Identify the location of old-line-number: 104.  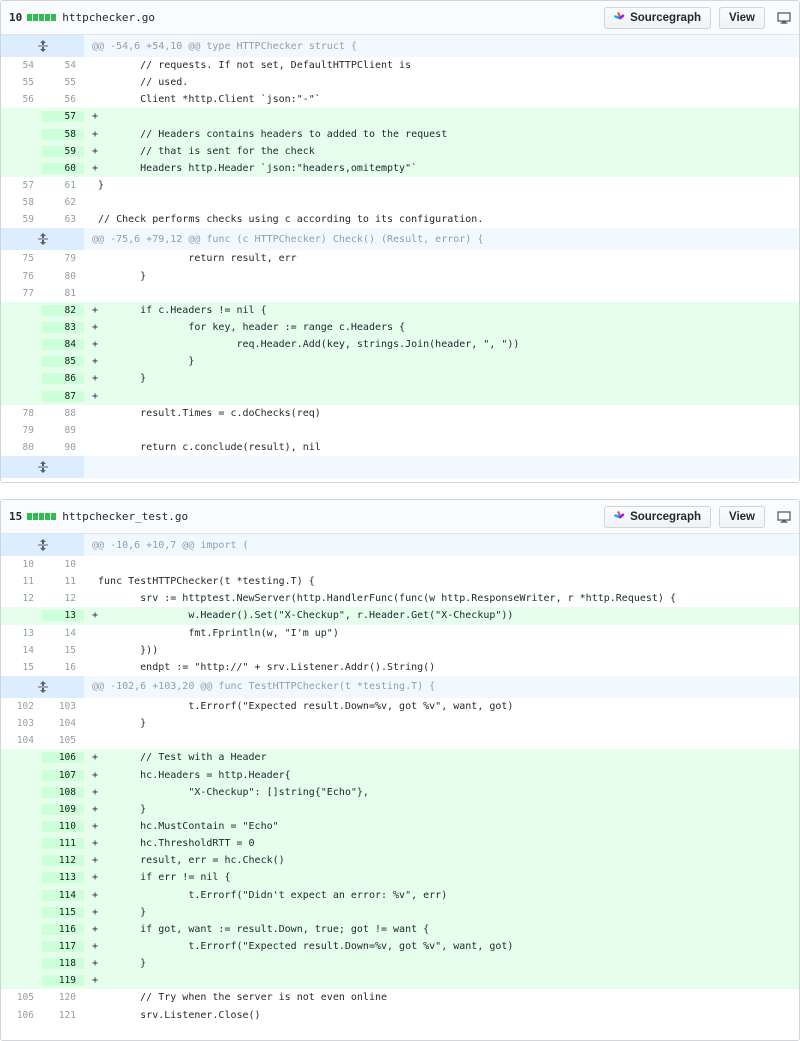
(21, 741).